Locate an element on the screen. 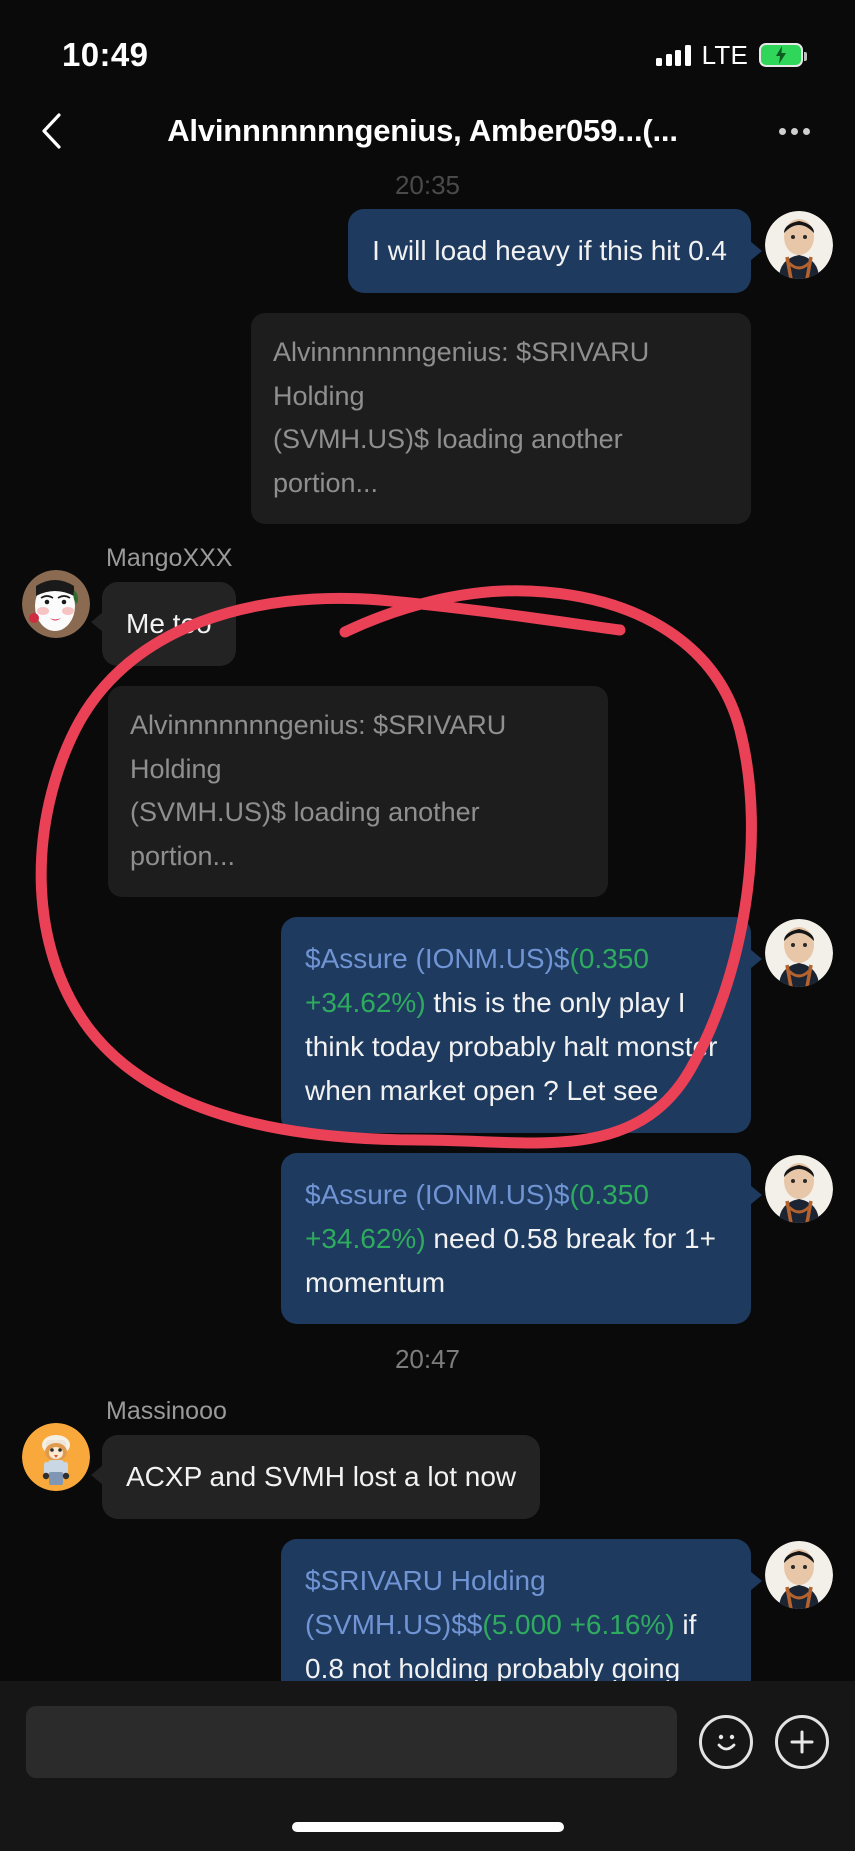  message-column: MangoXXX Me too is located at coordinates (163, 604).